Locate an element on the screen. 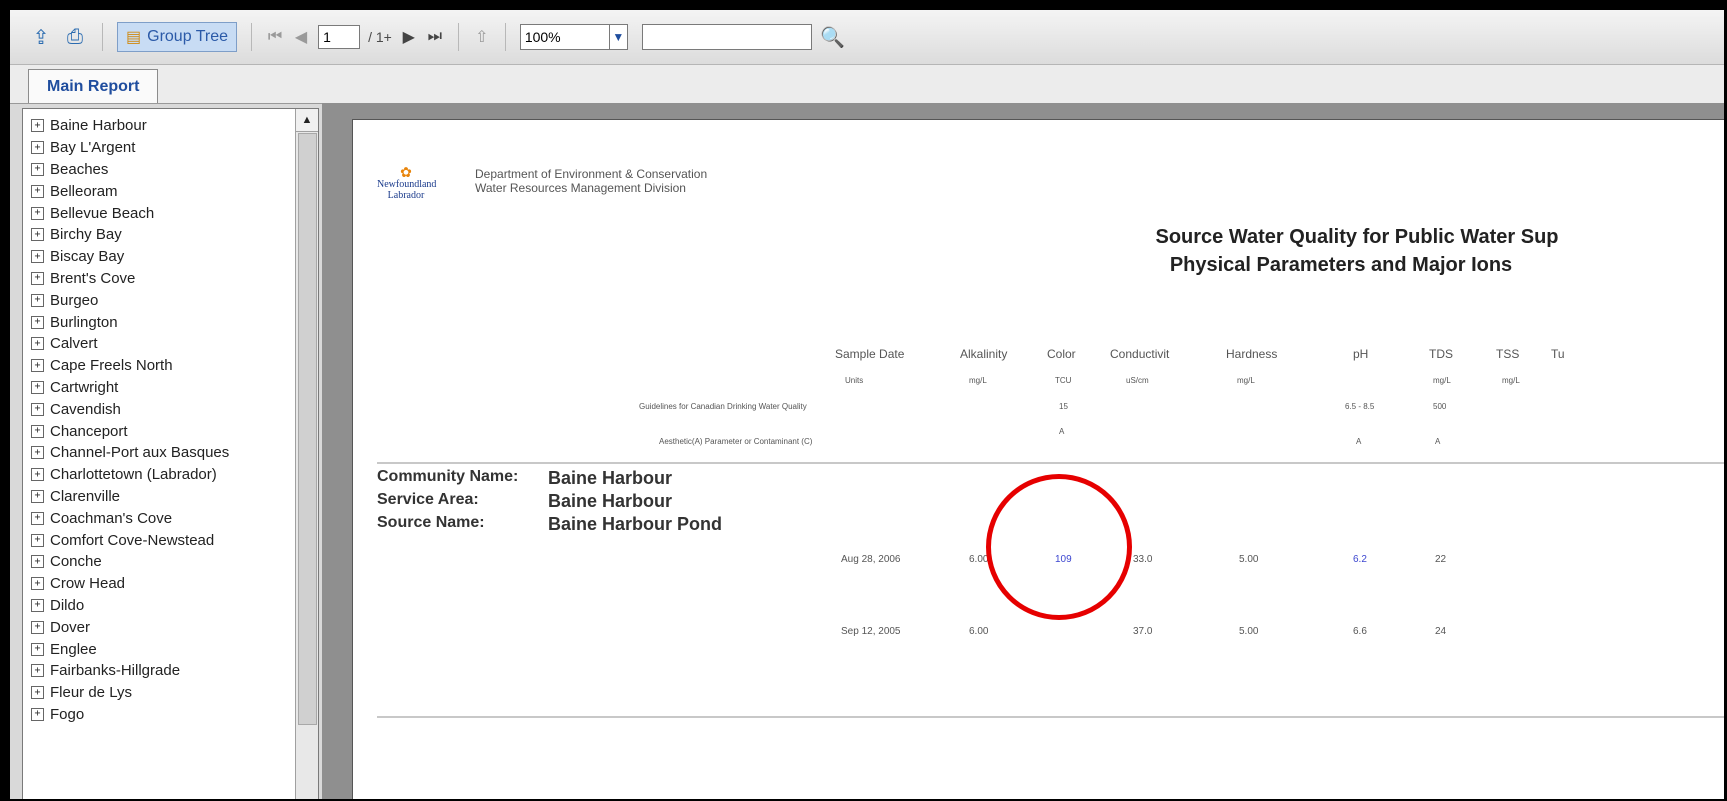 The image size is (1727, 801). first-page-icon: ⏮ is located at coordinates (275, 37).